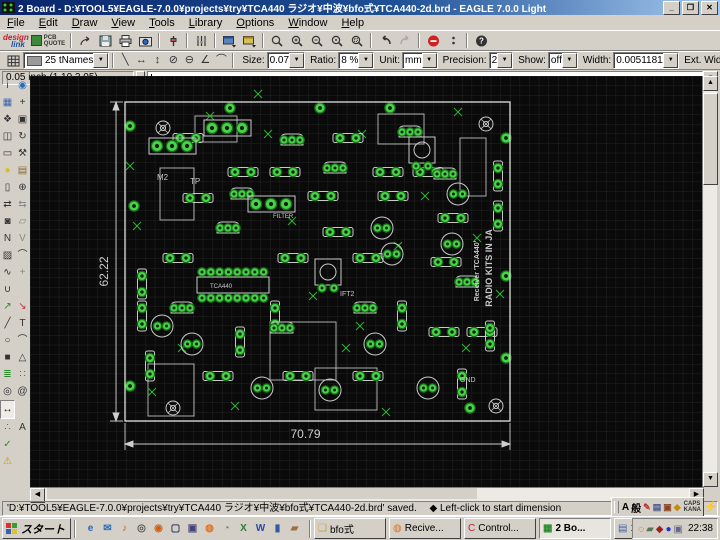  What do you see at coordinates (356, 60) in the screenshot?
I see `ratio-combobox: 8 % ▼` at bounding box center [356, 60].